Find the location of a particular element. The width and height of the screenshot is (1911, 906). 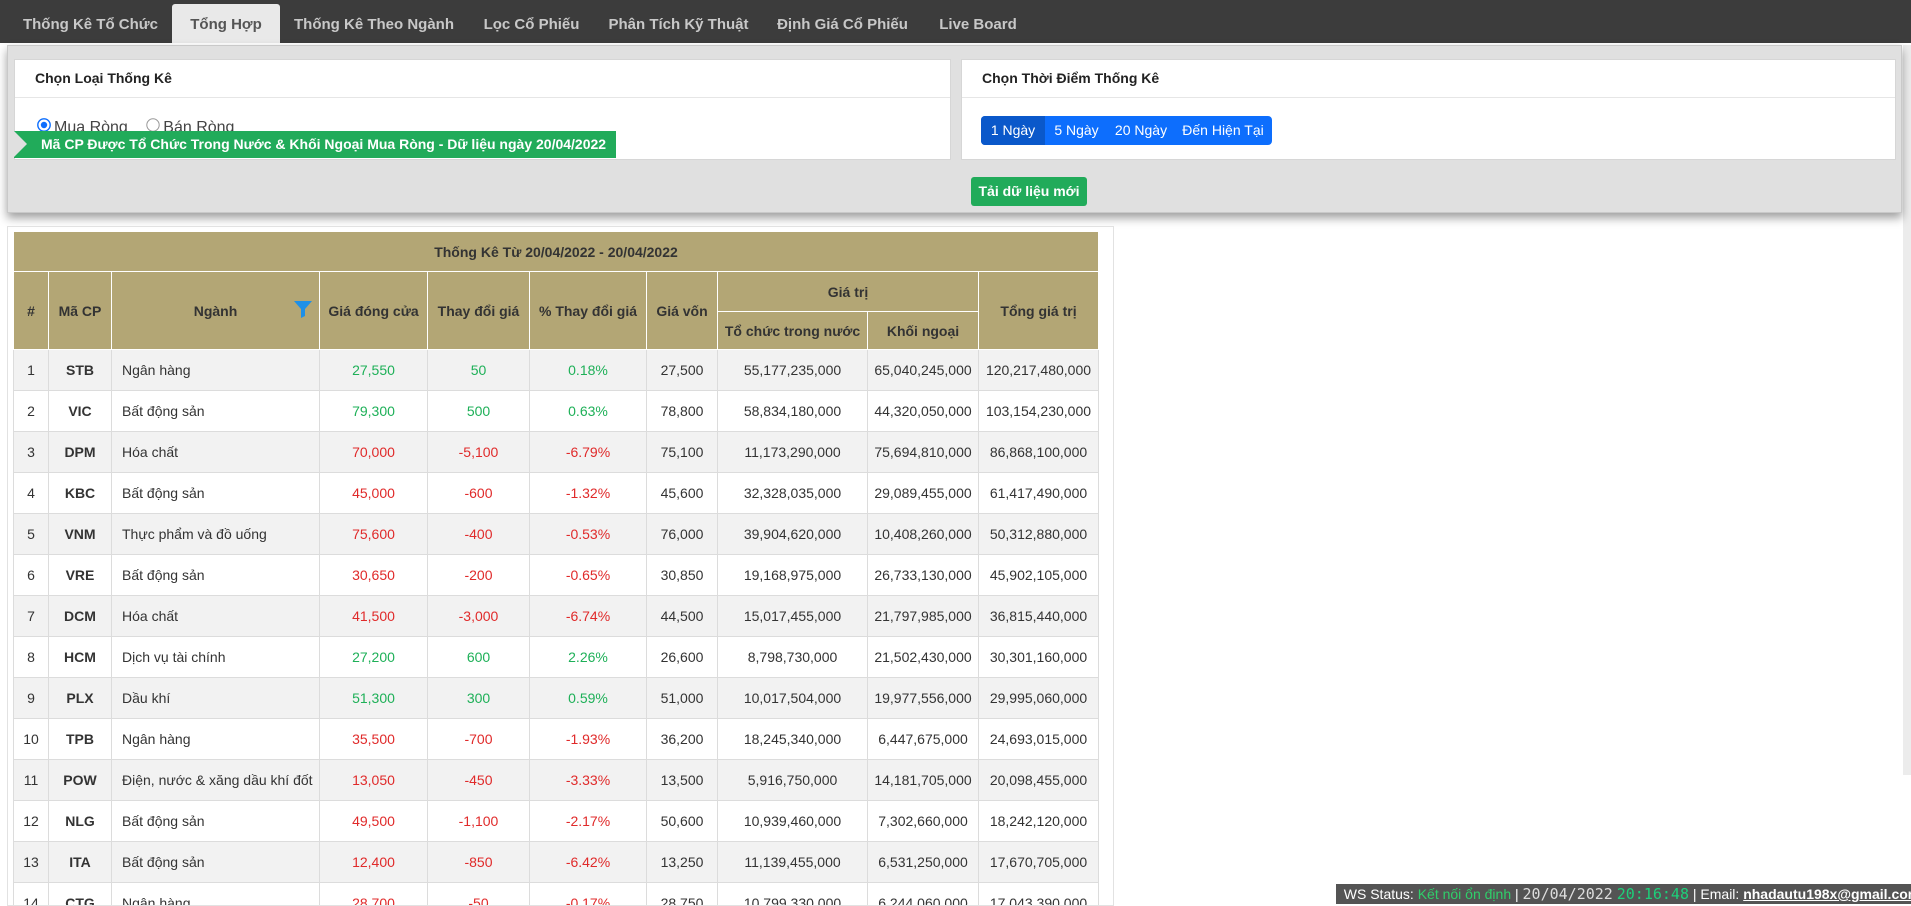

cell-close: 41,500 is located at coordinates (374, 616).